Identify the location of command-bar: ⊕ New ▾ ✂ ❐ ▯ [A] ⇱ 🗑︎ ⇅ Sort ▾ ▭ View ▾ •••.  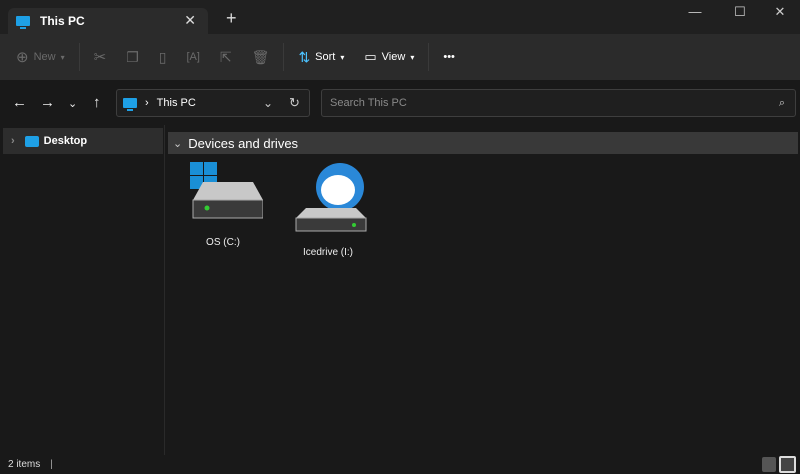
(400, 57).